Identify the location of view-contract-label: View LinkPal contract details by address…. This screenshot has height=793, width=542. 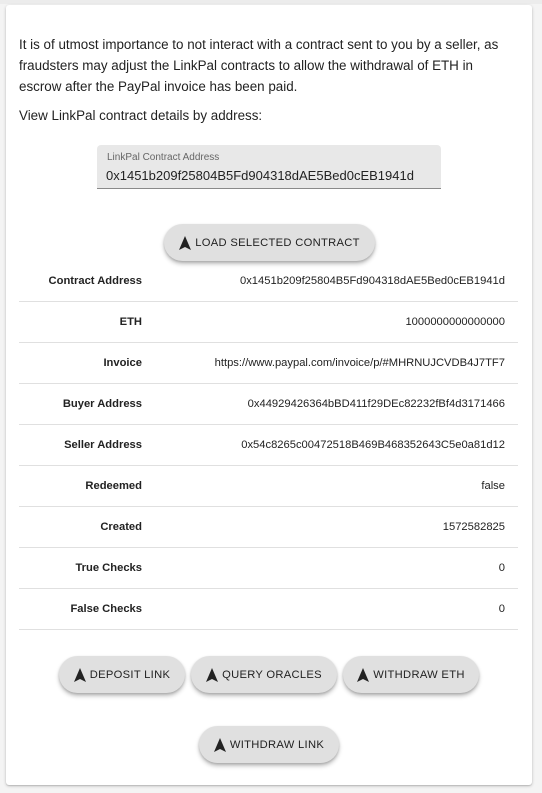
(141, 115).